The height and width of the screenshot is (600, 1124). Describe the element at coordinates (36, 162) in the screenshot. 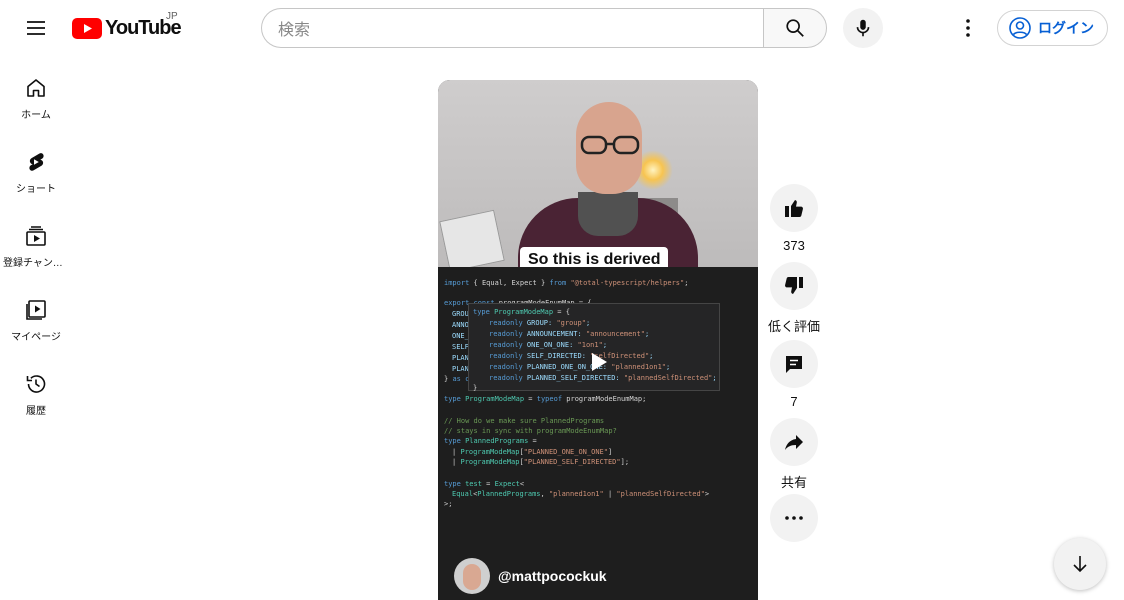

I see `shorts-icon` at that location.